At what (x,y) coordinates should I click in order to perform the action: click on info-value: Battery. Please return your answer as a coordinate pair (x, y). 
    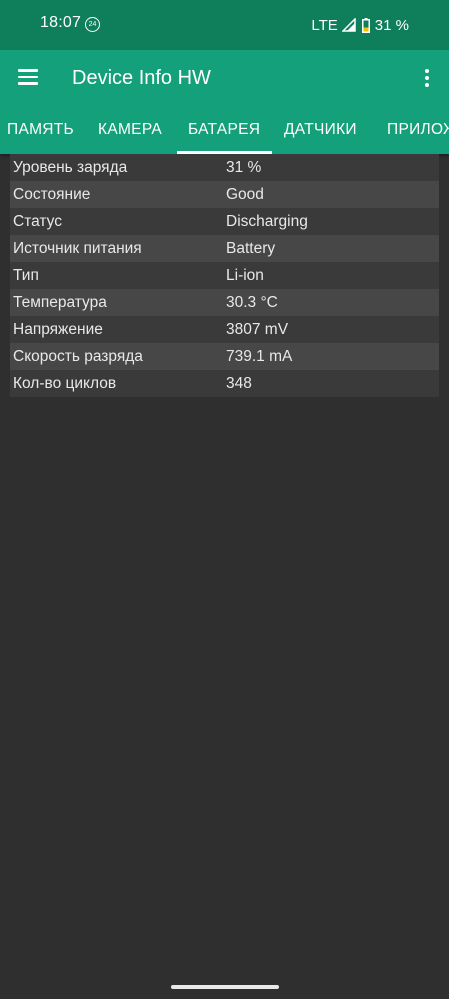
    Looking at the image, I should click on (251, 248).